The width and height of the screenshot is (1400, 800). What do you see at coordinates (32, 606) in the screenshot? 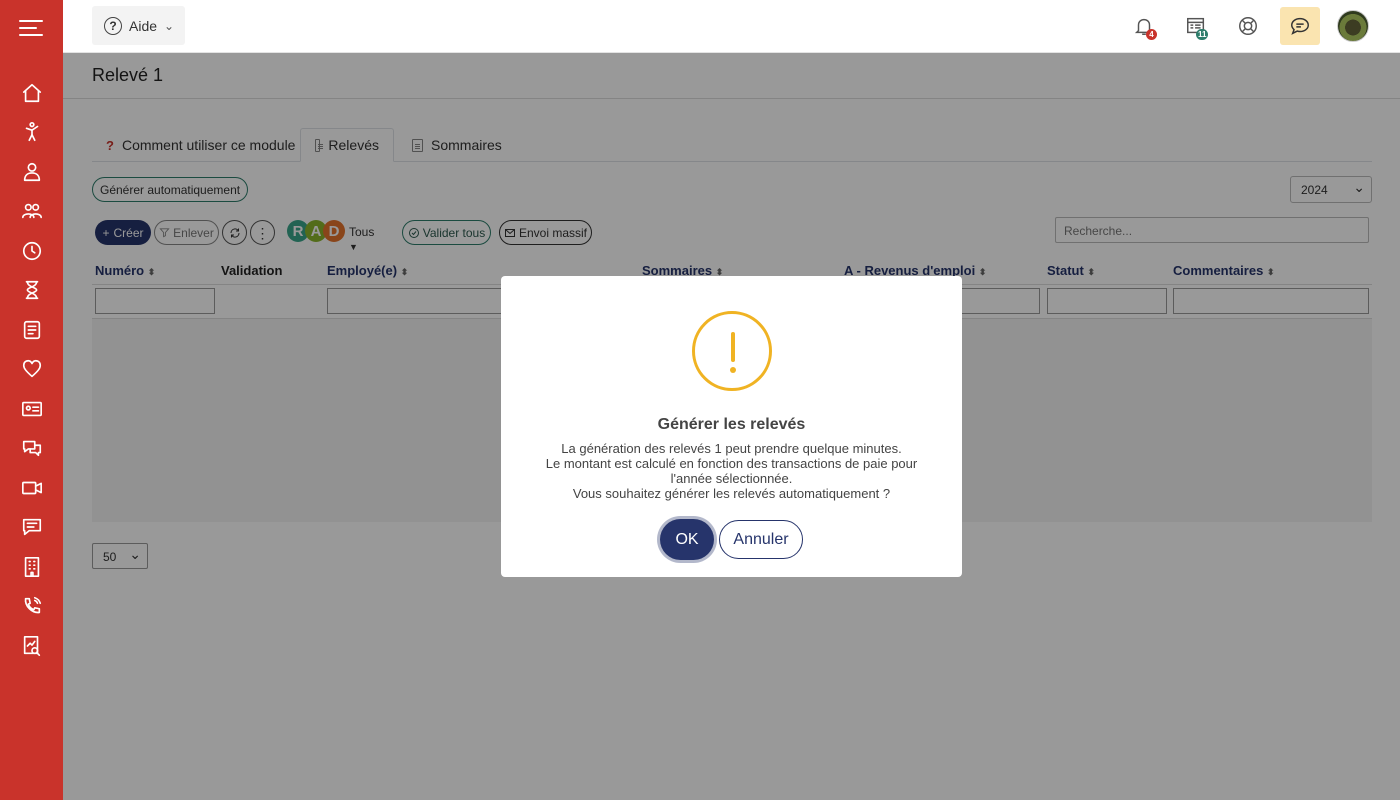
I see `phone-call-icon` at bounding box center [32, 606].